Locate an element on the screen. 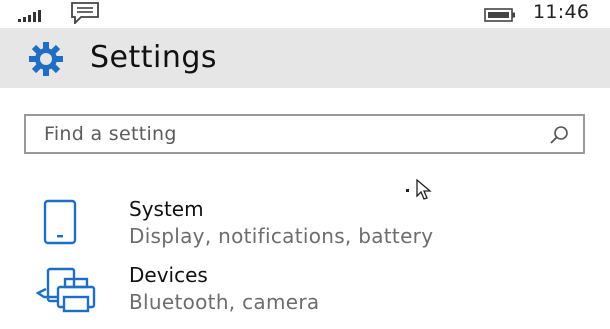 This screenshot has width=610, height=329. category-description: Display, notifications, battery is located at coordinates (281, 236).